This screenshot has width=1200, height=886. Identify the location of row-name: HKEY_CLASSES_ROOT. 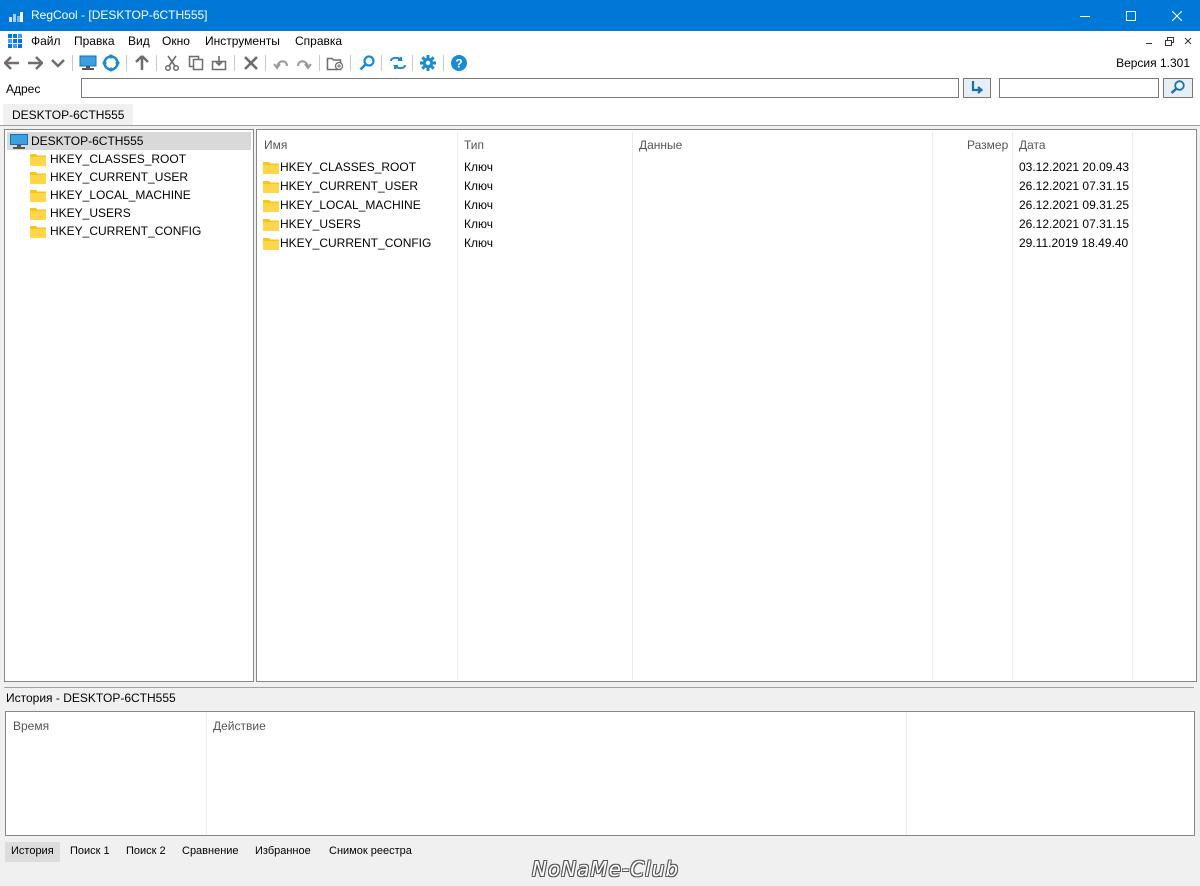
(348, 167).